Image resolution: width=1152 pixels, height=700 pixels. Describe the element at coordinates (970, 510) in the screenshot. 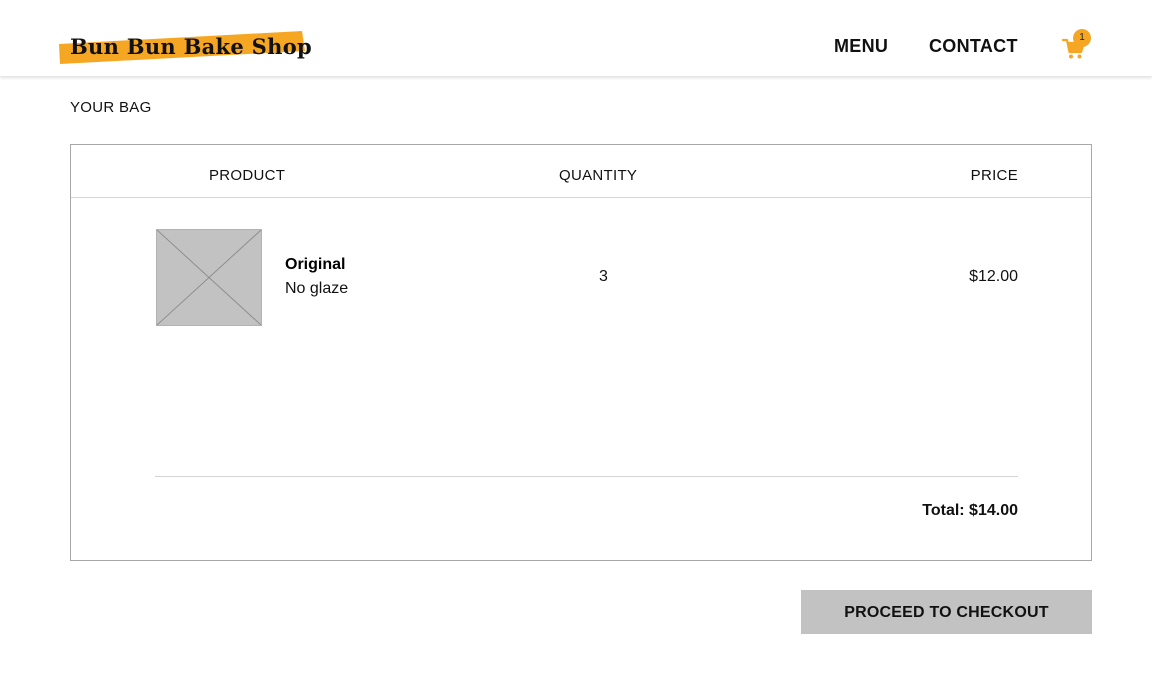

I see `bag-total: Total: $14.00` at that location.